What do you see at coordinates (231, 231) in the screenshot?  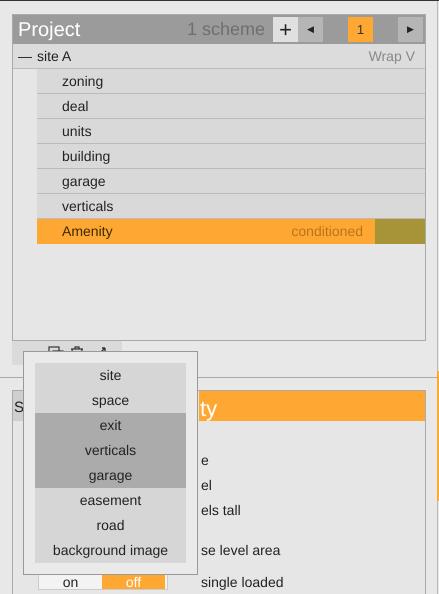 I see `tree-item: Amenity conditioned` at bounding box center [231, 231].